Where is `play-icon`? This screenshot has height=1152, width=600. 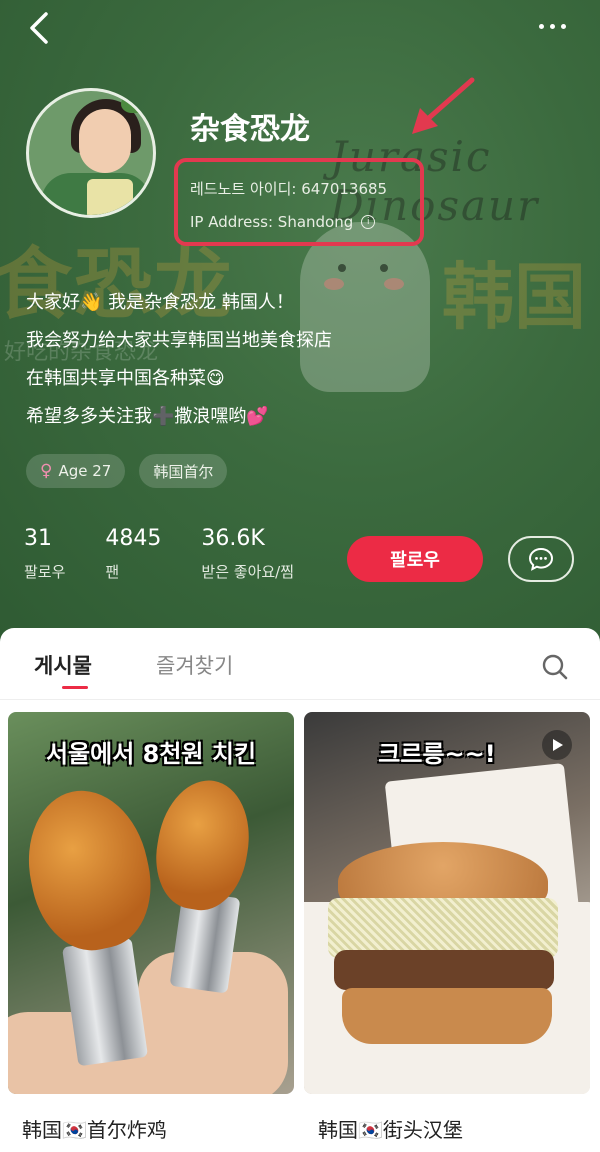 play-icon is located at coordinates (557, 745).